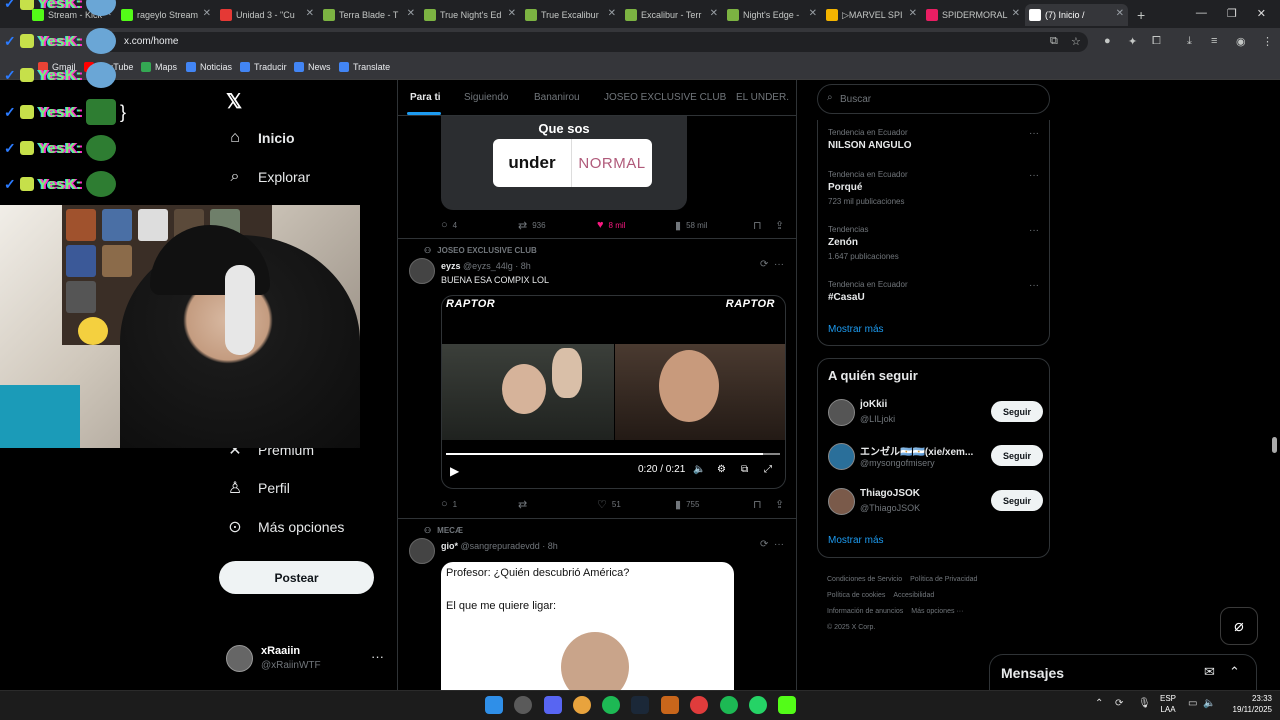  Describe the element at coordinates (1123, 672) in the screenshot. I see `messages-drawer: Mensajes ✉ ⌃` at that location.